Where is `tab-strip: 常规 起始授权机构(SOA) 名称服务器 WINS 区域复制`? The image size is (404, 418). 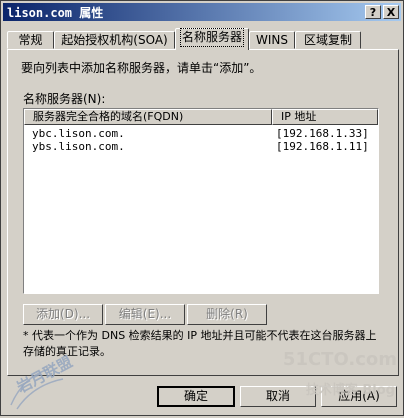 tab-strip: 常规 起始授权机构(SOA) 名称服务器 WINS 区域复制 is located at coordinates (203, 39).